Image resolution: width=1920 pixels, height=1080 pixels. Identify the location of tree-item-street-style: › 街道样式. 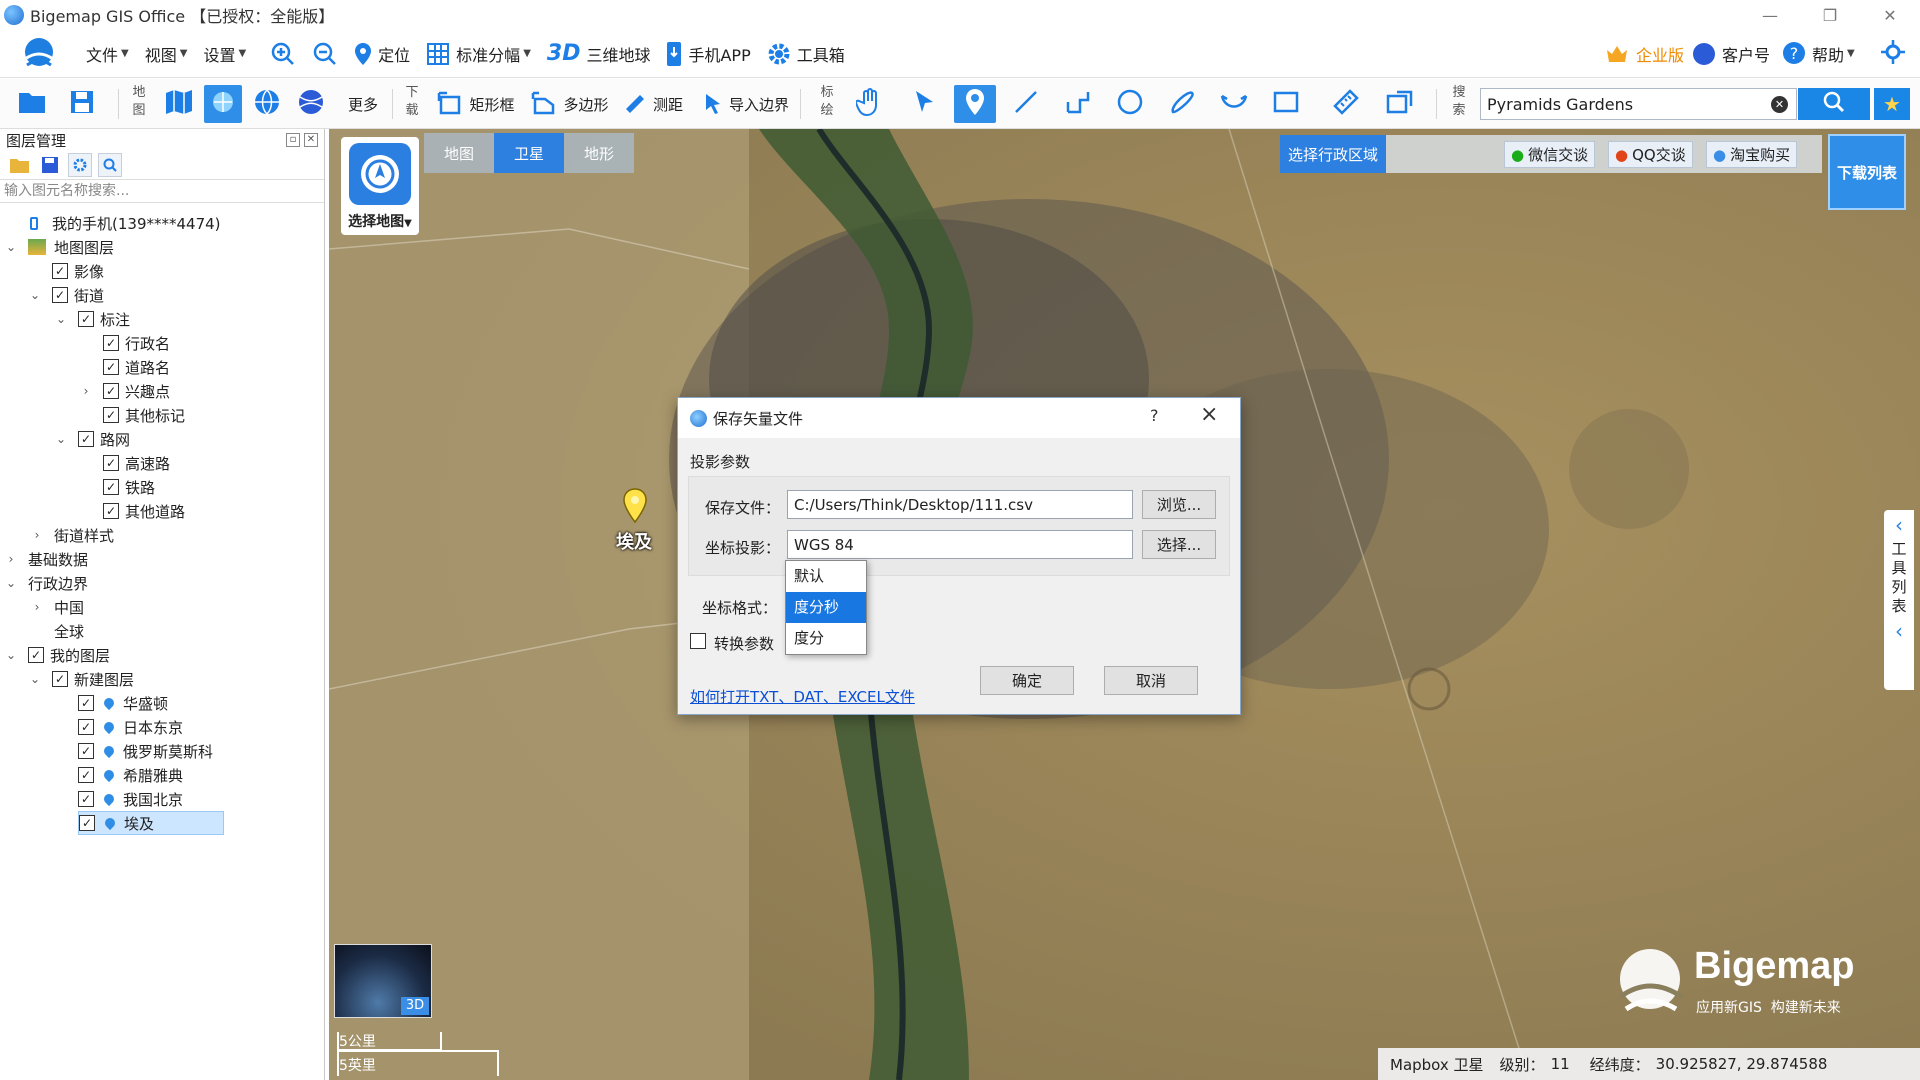
(72, 535).